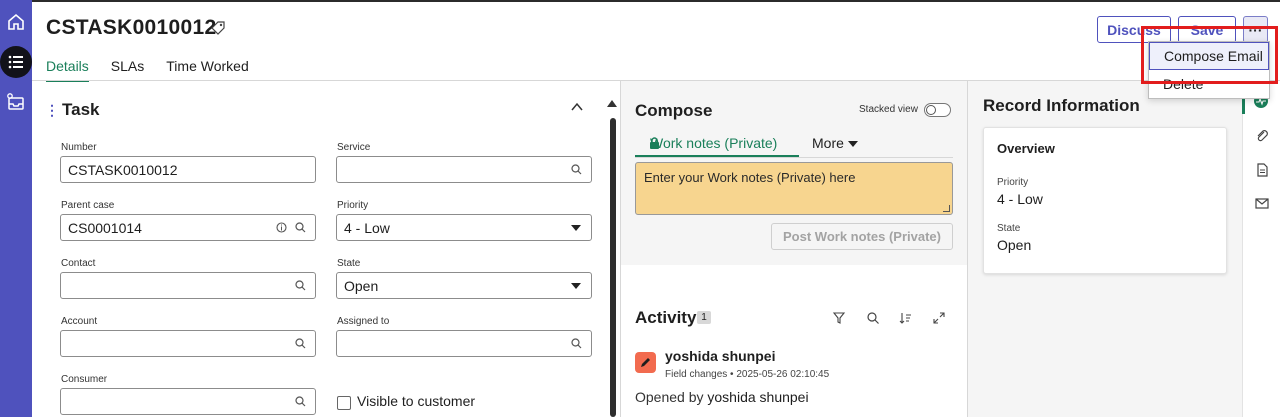  I want to click on contact-field, so click(188, 285).